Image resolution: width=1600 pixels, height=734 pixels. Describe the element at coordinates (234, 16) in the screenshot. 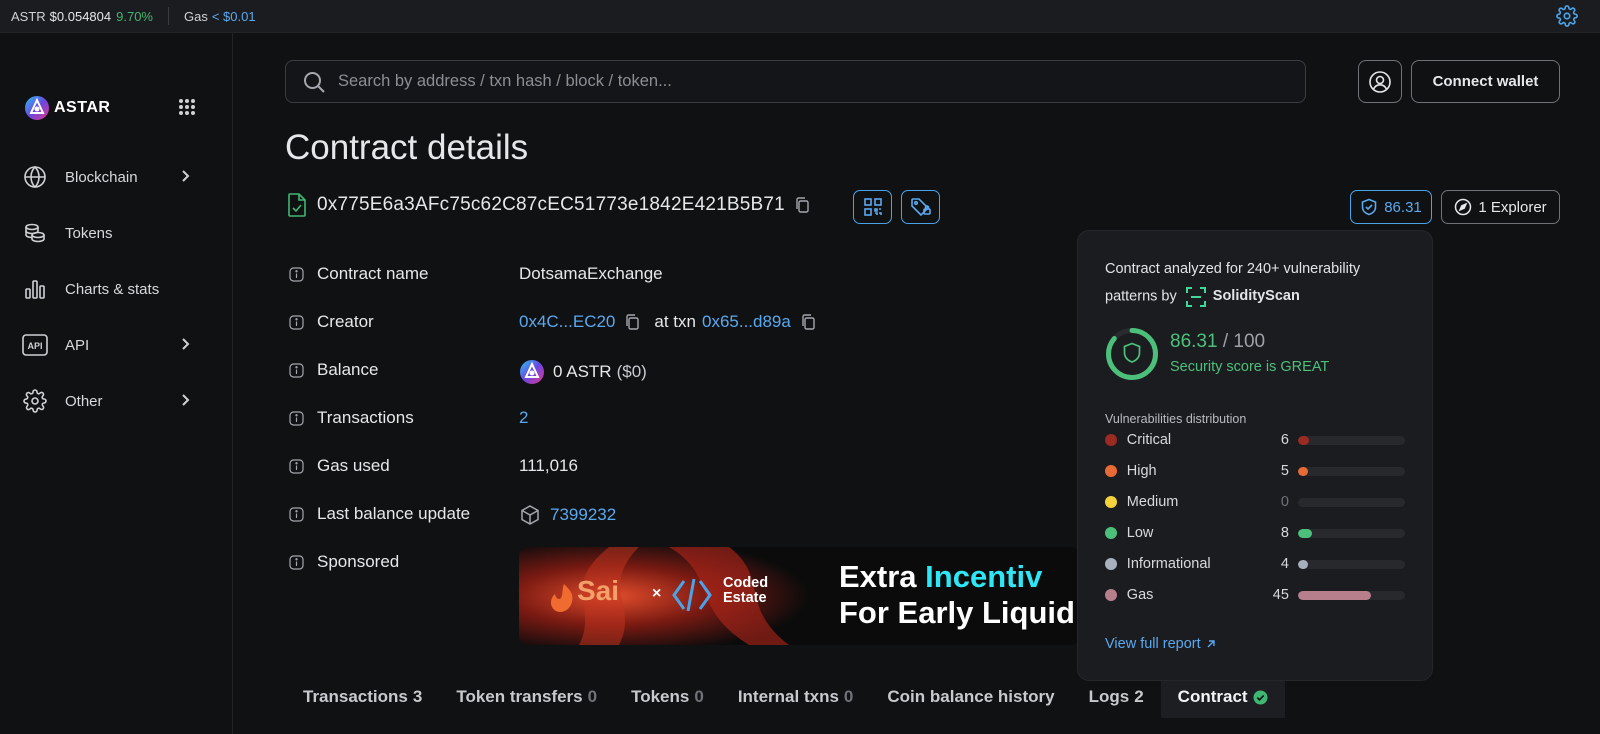

I see `gas-value: < $0.01` at that location.